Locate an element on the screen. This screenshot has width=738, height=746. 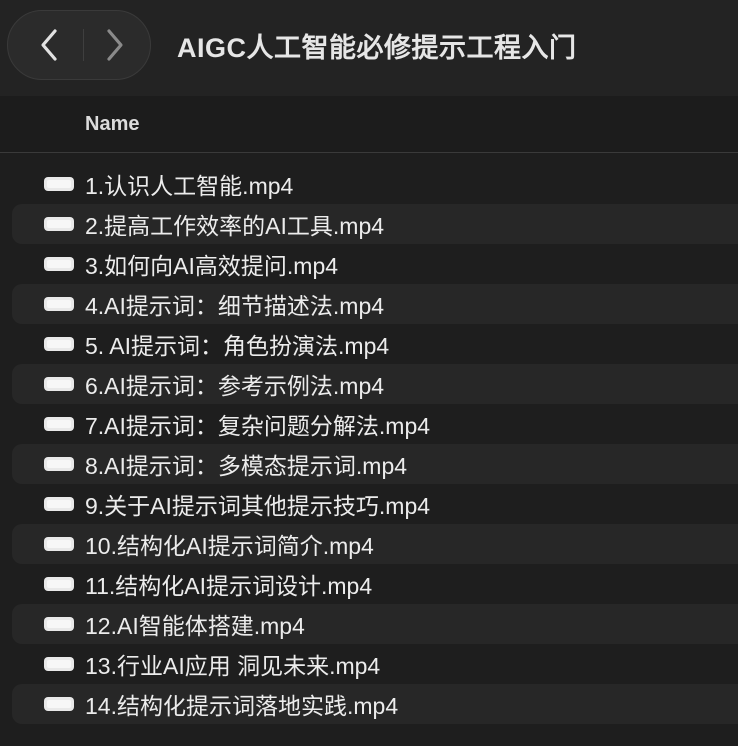
file-row: 7.AI提示词：复杂问题分解法.mp4 is located at coordinates (369, 424).